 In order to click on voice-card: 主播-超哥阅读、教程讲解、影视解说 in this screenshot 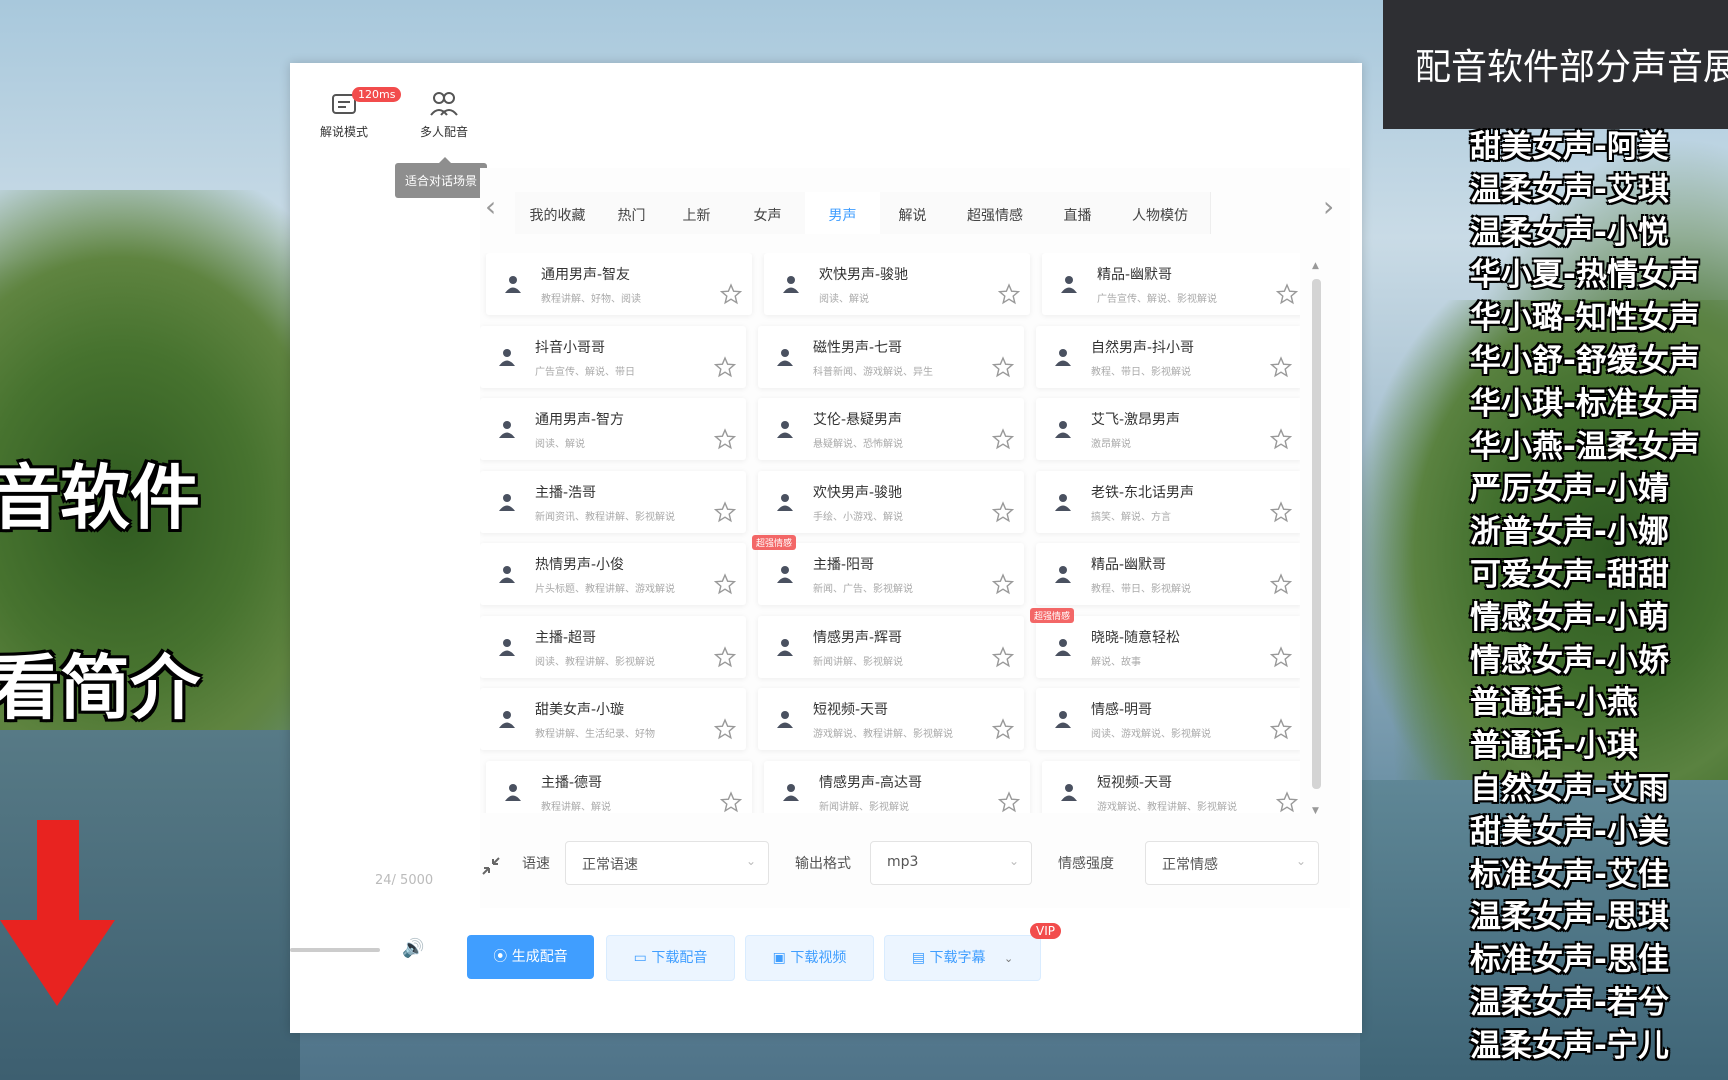, I will do `click(613, 646)`.